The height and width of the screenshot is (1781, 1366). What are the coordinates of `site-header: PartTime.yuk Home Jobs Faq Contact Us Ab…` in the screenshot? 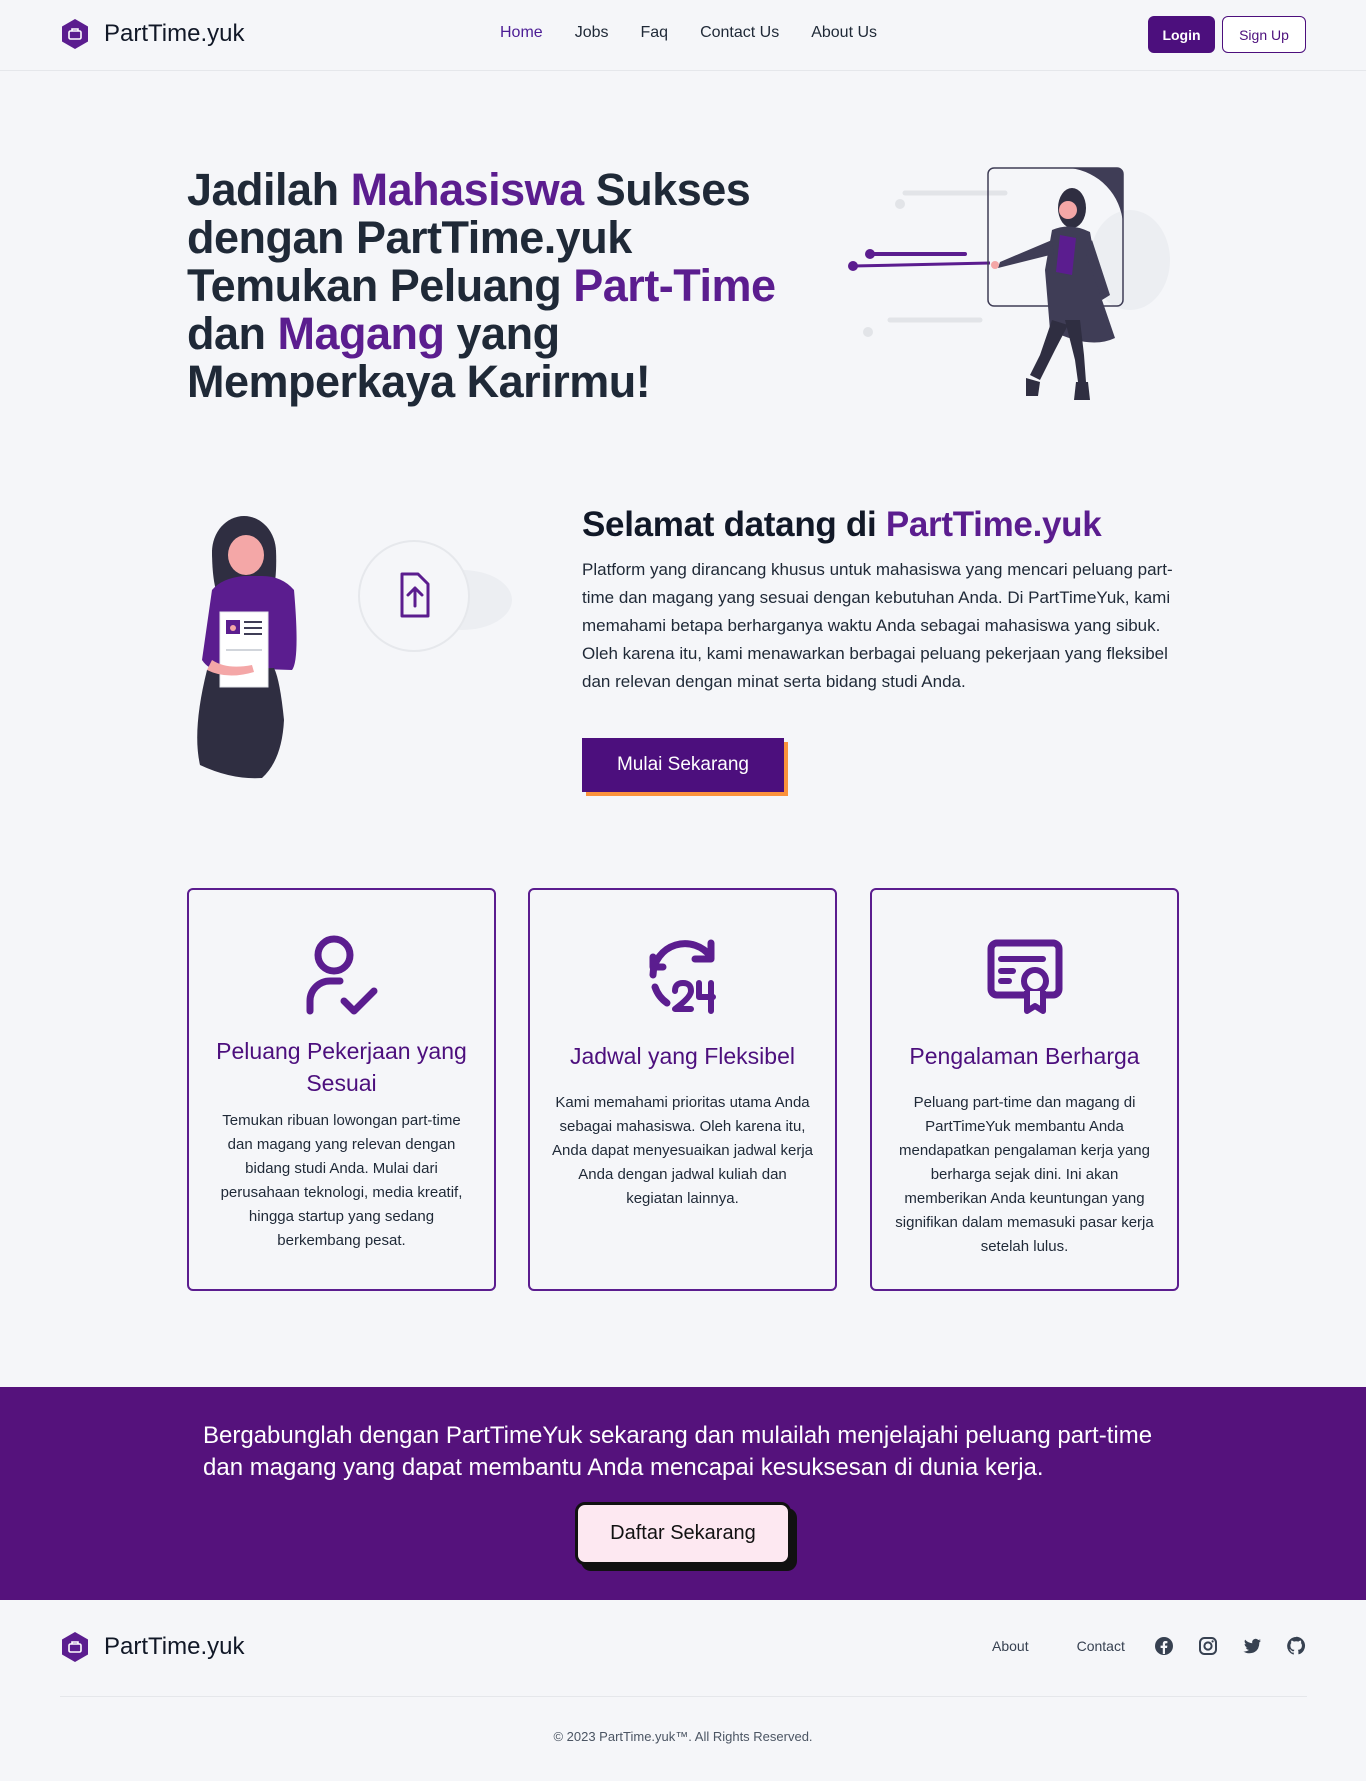 It's located at (683, 35).